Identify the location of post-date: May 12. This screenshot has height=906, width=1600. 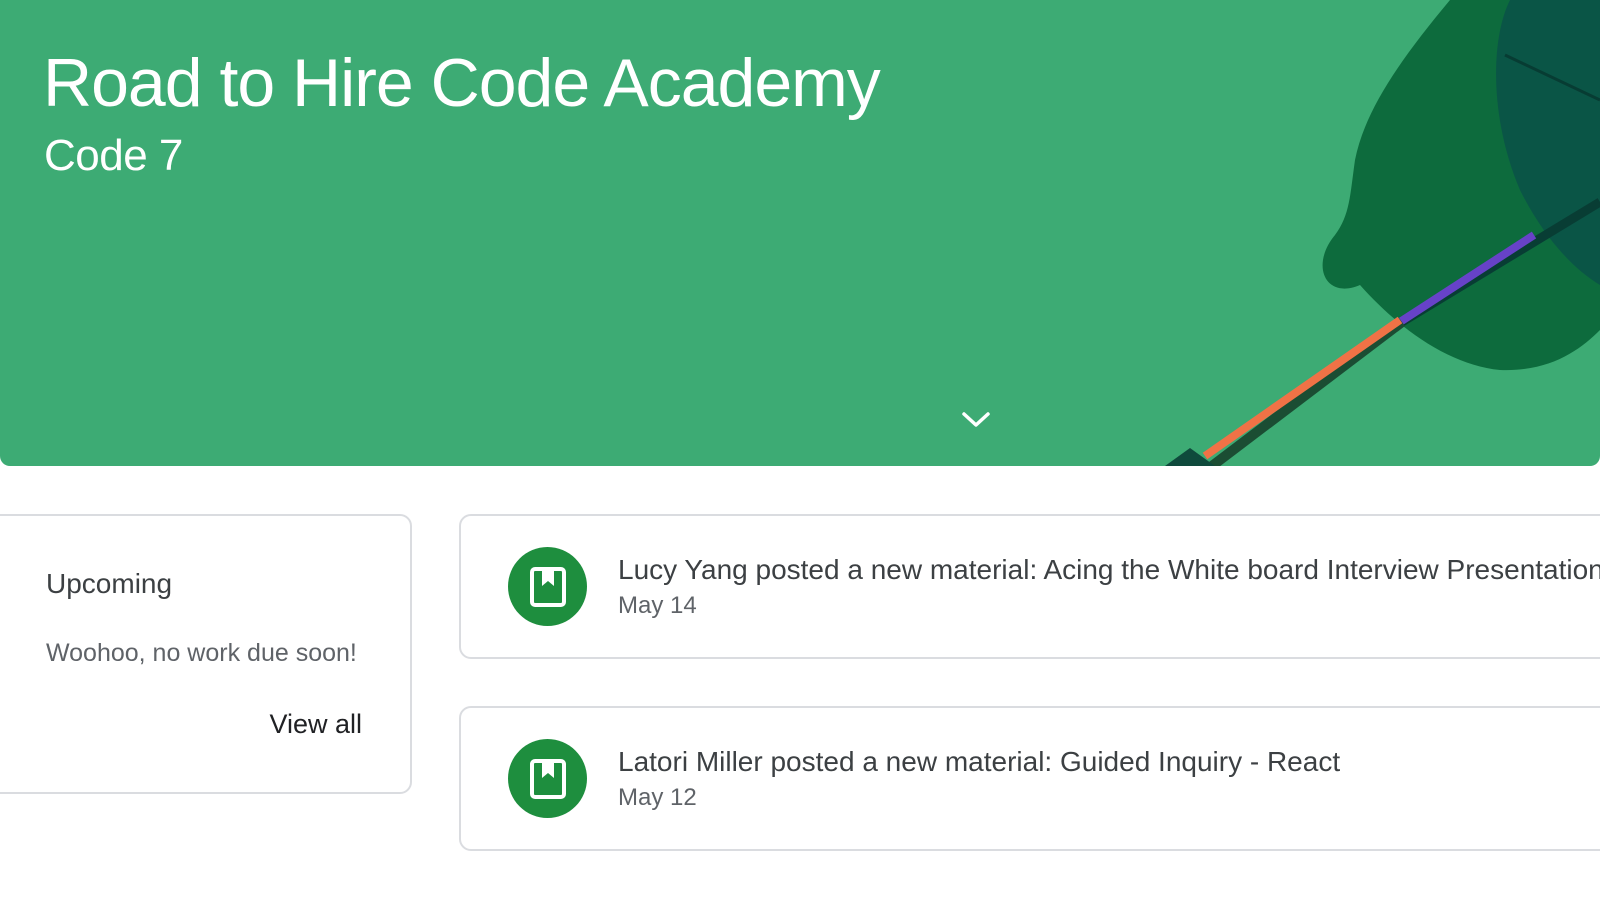
(657, 797).